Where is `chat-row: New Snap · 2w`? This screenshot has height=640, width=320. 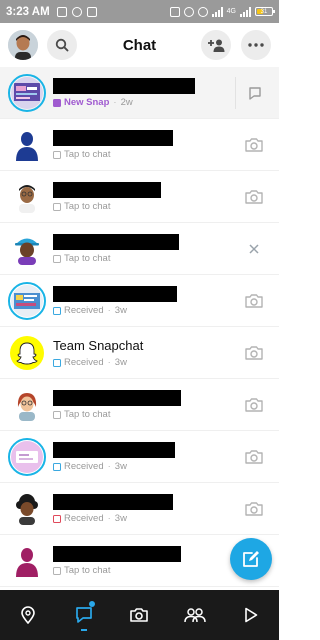 chat-row: New Snap · 2w is located at coordinates (139, 93).